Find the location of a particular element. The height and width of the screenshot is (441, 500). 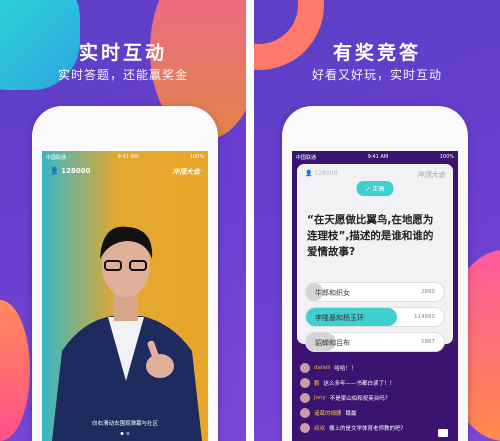

chat-message: 叔叔 楼上的是文学体育老师教的吧？ is located at coordinates (353, 428).